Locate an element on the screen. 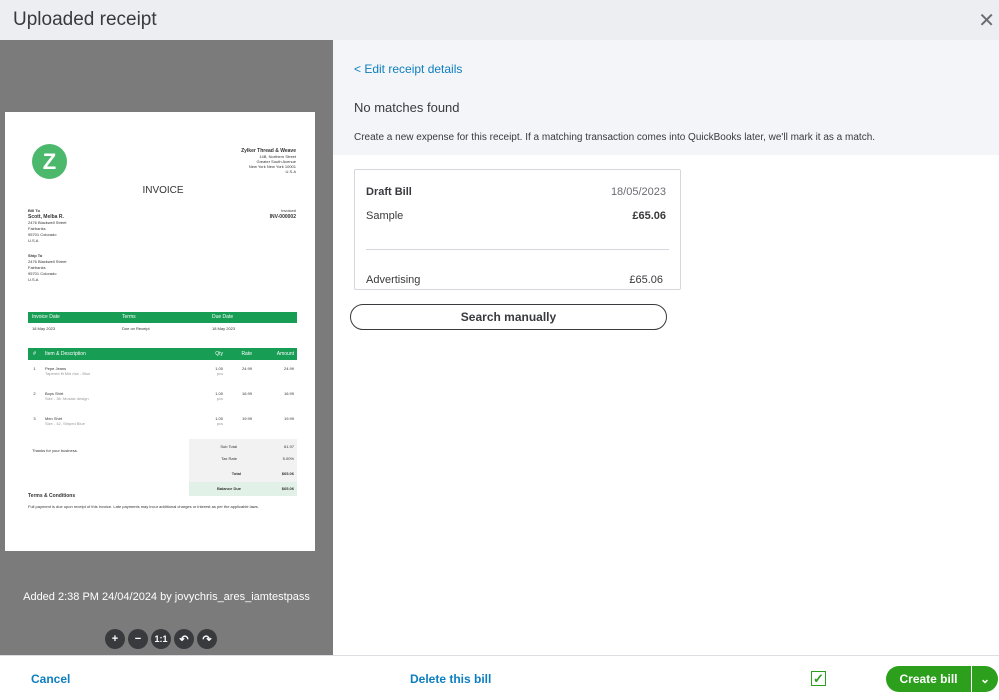 The image size is (999, 700). item-rate: 16.99 is located at coordinates (239, 403).